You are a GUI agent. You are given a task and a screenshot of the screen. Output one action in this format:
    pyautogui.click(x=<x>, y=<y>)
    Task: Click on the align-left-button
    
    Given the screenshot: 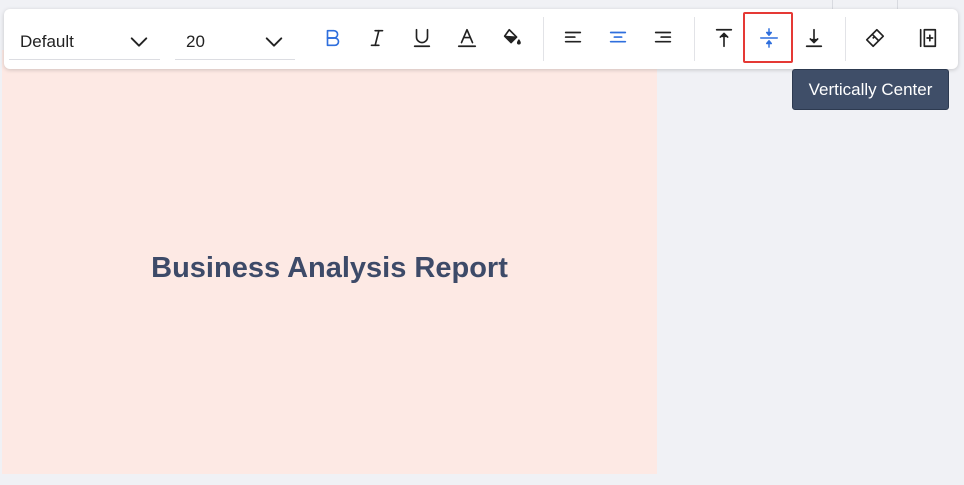 What is the action you would take?
    pyautogui.click(x=573, y=38)
    